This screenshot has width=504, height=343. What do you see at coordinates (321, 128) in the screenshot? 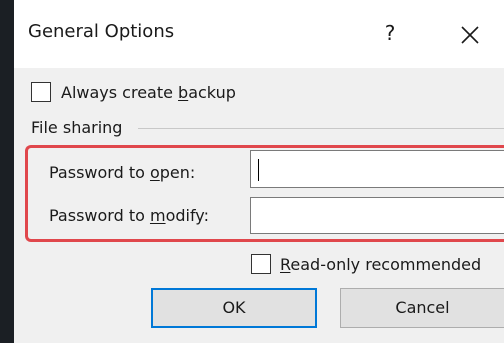
I see `group-divider` at bounding box center [321, 128].